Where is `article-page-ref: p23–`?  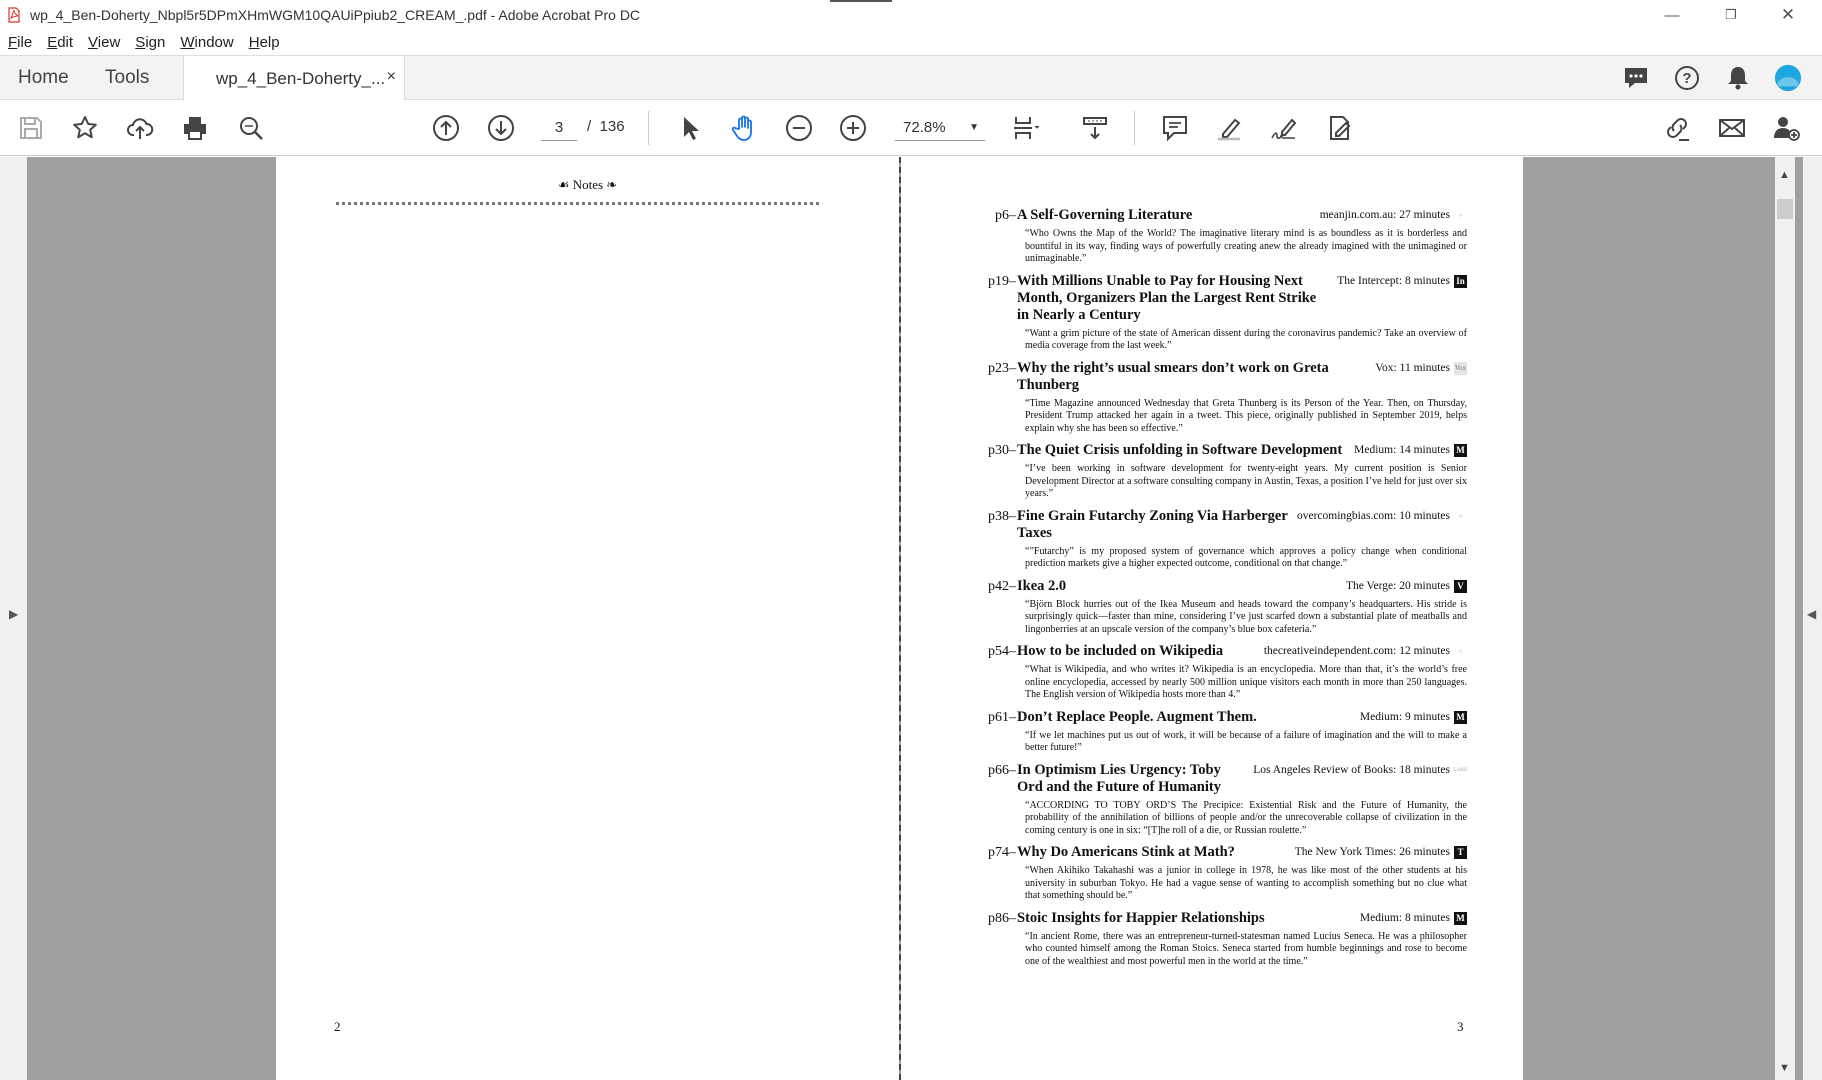 article-page-ref: p23– is located at coordinates (999, 368).